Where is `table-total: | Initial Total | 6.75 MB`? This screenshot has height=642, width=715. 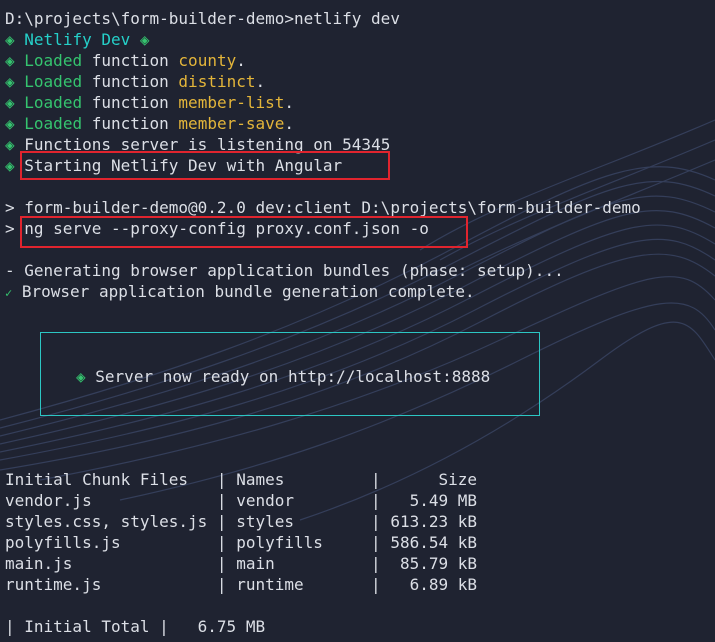
table-total: | Initial Total | 6.75 MB is located at coordinates (135, 626).